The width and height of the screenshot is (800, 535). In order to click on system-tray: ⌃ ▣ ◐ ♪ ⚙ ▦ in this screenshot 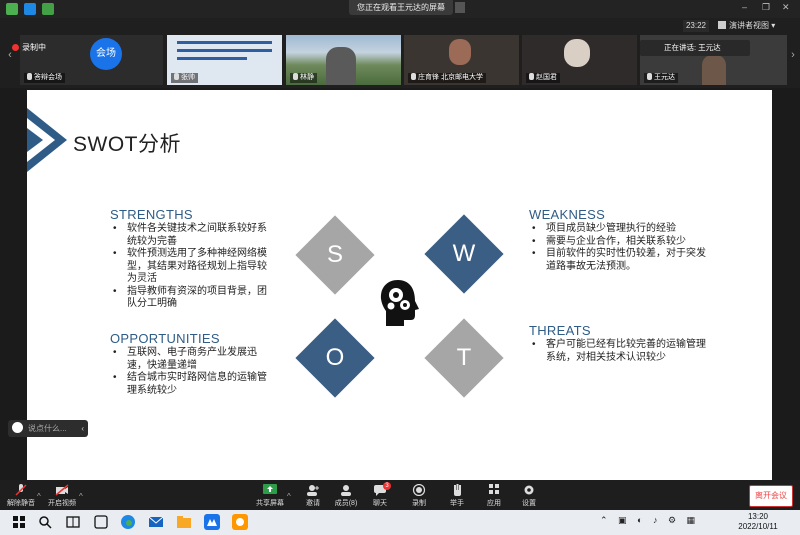, I will do `click(649, 520)`.